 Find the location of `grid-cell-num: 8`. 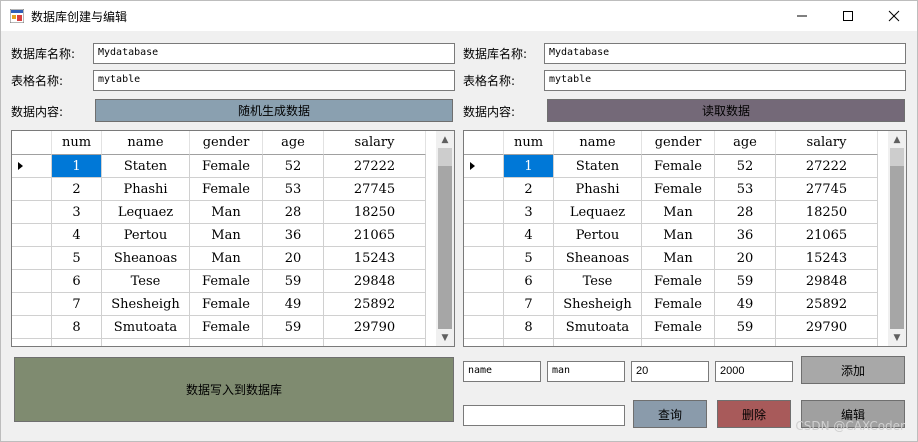

grid-cell-num: 8 is located at coordinates (77, 327).